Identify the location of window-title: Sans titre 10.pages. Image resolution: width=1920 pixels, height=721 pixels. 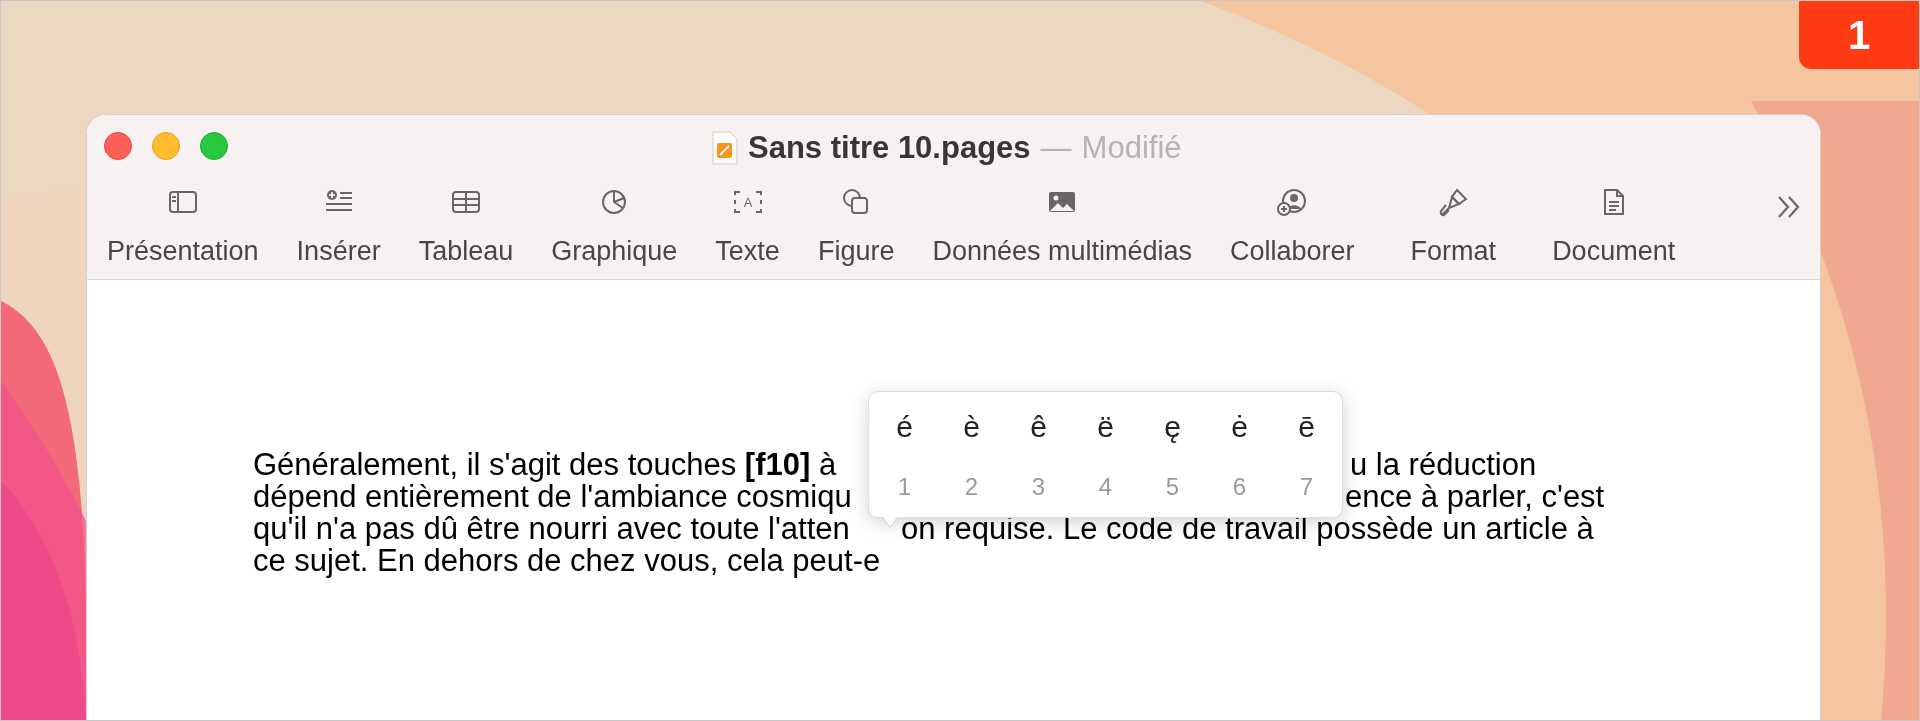
(889, 148).